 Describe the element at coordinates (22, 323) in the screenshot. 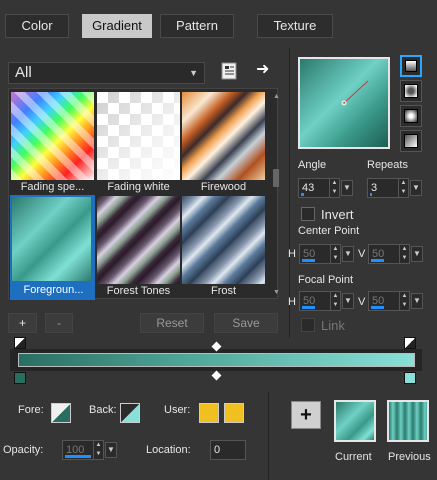

I see `add-gradient-button: +` at that location.